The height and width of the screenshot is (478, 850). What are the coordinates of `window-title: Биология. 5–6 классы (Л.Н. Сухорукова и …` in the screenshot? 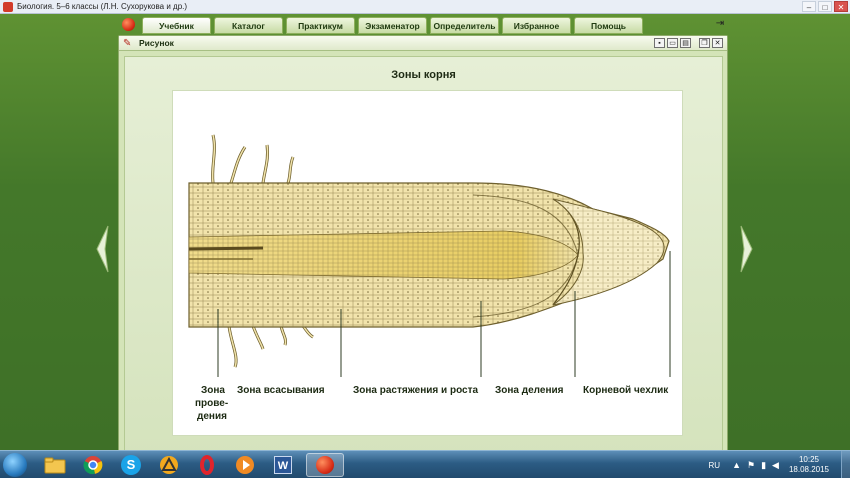 It's located at (102, 6).